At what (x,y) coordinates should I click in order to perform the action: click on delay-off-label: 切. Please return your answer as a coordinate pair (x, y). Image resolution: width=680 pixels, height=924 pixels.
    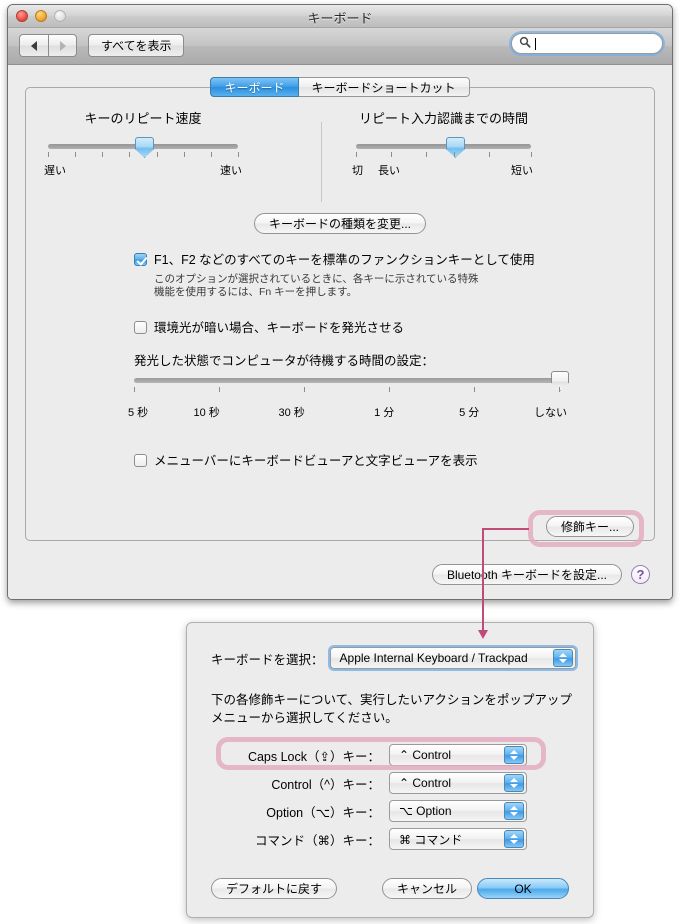
    Looking at the image, I should click on (357, 171).